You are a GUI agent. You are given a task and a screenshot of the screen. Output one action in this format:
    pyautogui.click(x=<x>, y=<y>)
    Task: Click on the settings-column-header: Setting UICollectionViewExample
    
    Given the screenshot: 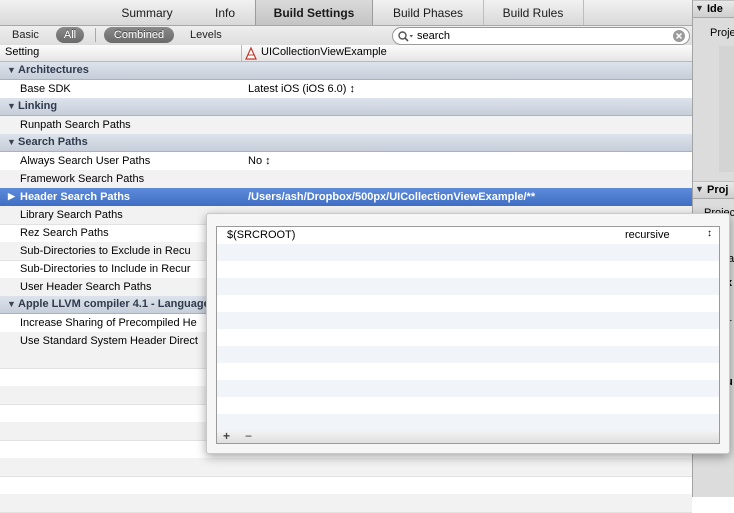 What is the action you would take?
    pyautogui.click(x=346, y=53)
    